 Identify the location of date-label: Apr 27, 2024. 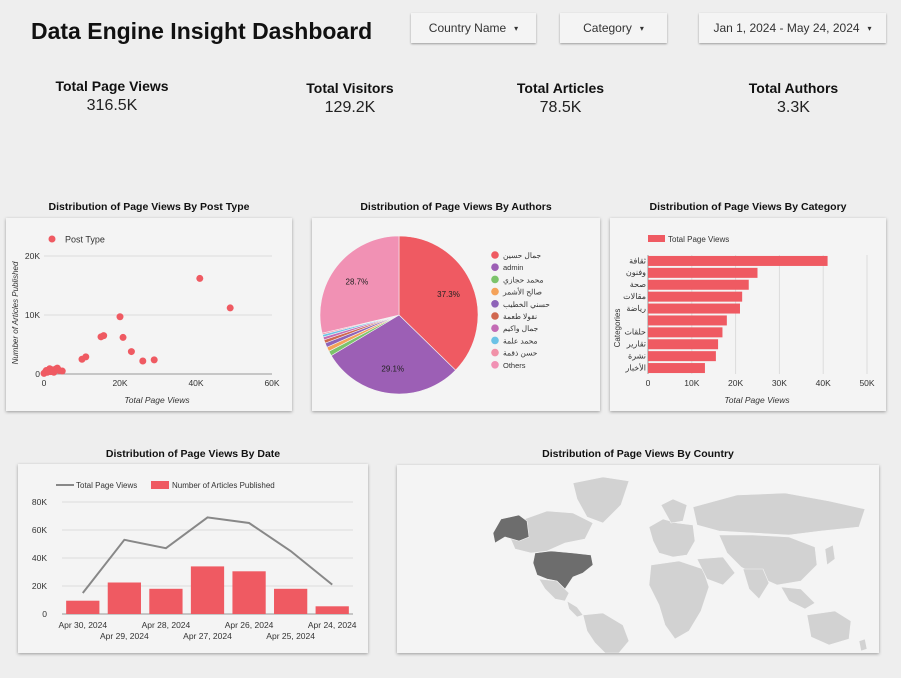
(207, 636).